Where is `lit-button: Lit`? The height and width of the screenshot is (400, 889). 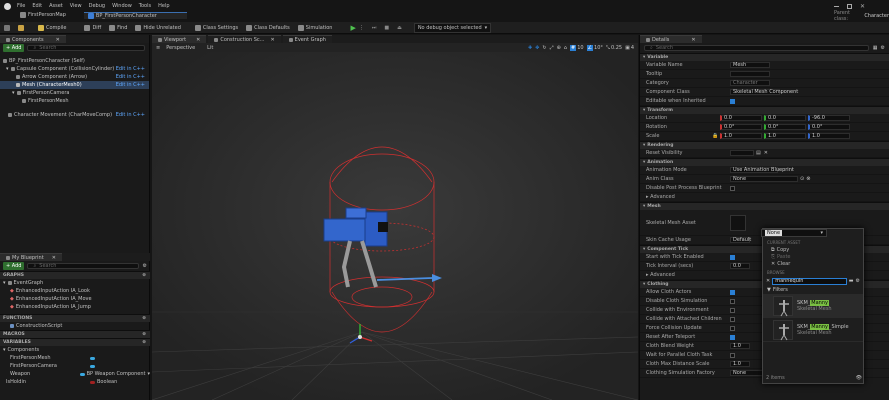
lit-button: Lit is located at coordinates (210, 48).